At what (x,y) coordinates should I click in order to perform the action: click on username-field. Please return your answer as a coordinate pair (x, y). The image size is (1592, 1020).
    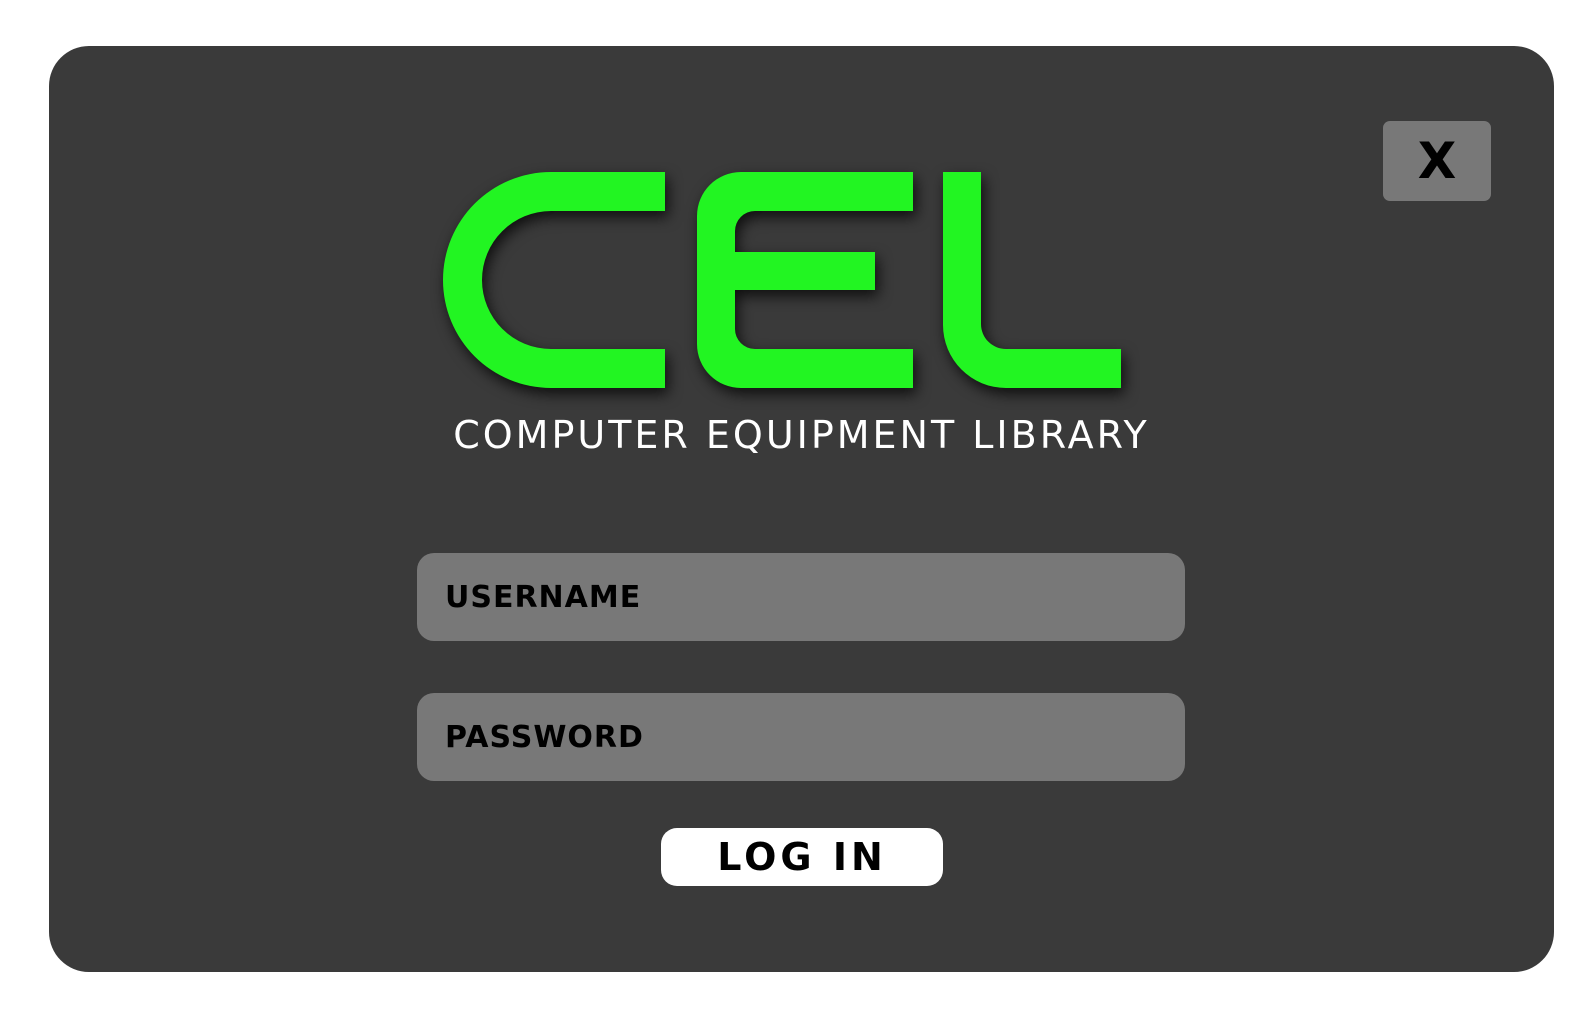
    Looking at the image, I should click on (801, 597).